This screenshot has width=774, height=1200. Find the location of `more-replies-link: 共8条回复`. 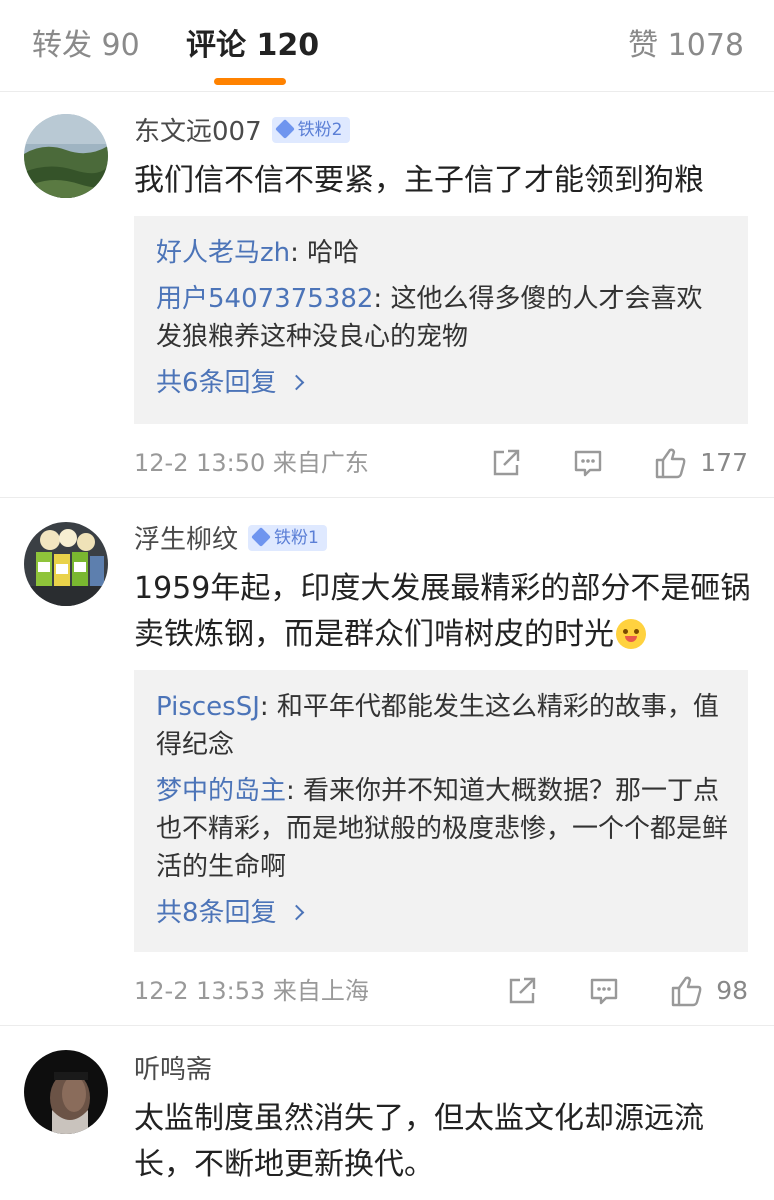

more-replies-link: 共8条回复 is located at coordinates (442, 913).